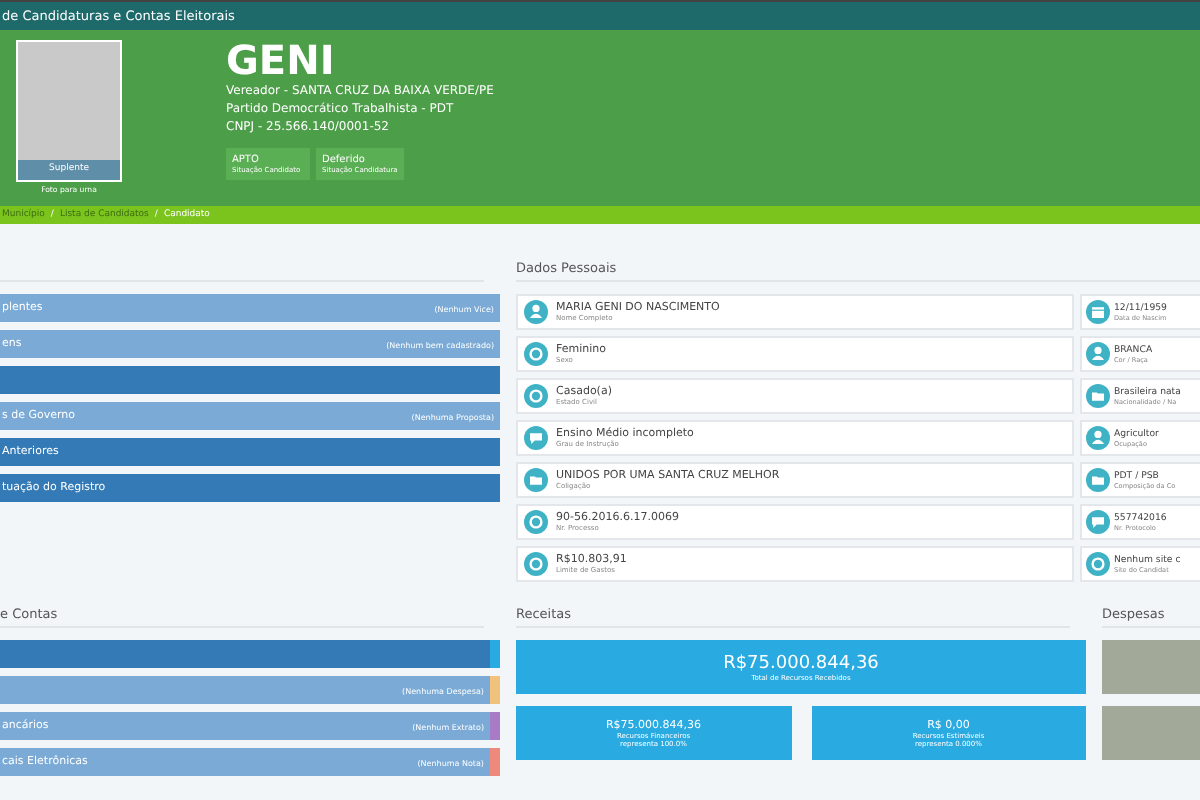  Describe the element at coordinates (69, 100) in the screenshot. I see `photo-placeholder` at that location.